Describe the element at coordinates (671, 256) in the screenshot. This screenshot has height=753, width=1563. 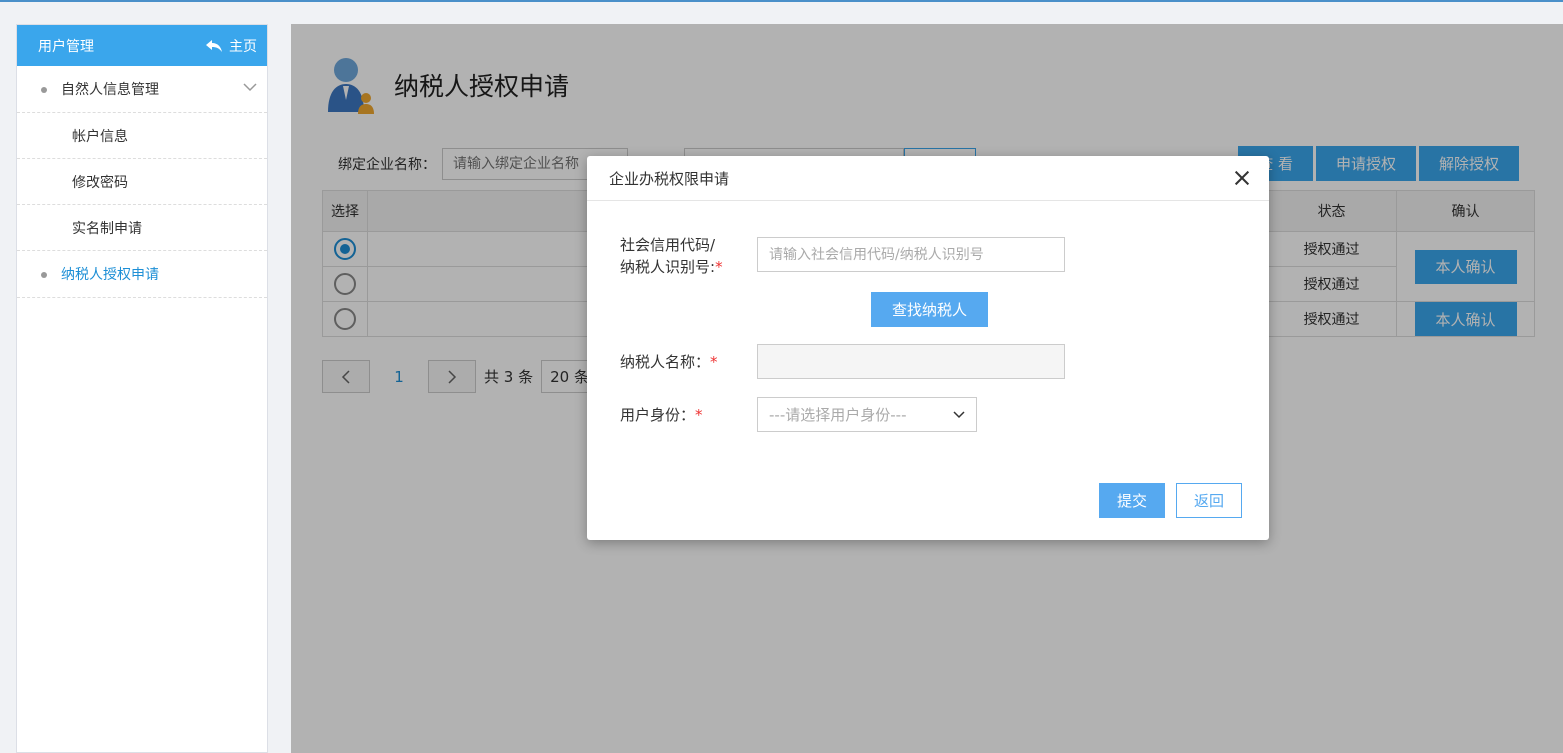
I see `credit-code-label: 社会信用代码/ 纳税人识别号:*` at that location.